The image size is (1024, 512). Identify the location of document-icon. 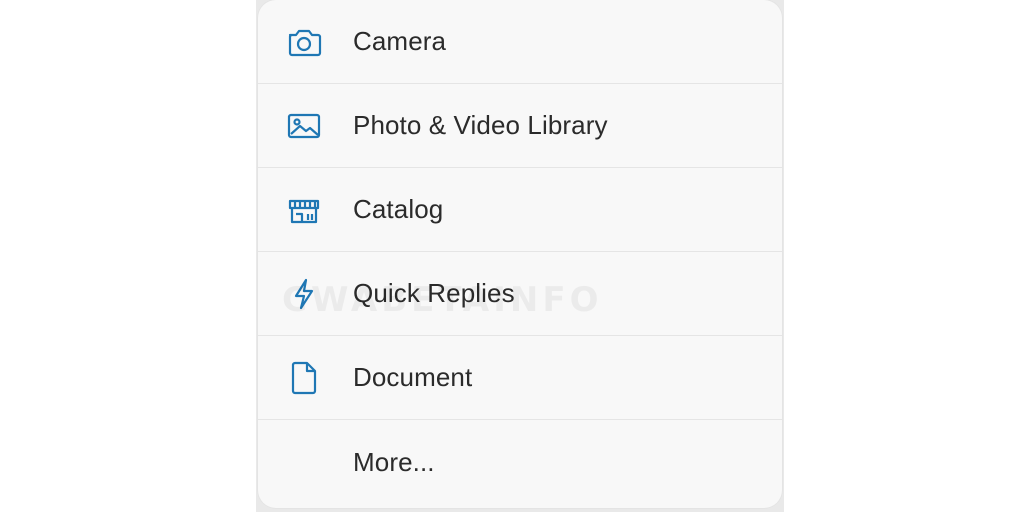
(304, 378).